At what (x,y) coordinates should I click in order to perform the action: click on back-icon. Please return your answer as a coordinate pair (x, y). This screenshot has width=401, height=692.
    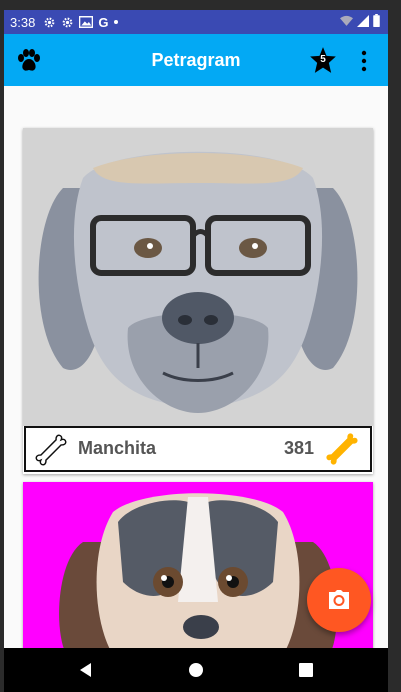
    Looking at the image, I should click on (86, 670).